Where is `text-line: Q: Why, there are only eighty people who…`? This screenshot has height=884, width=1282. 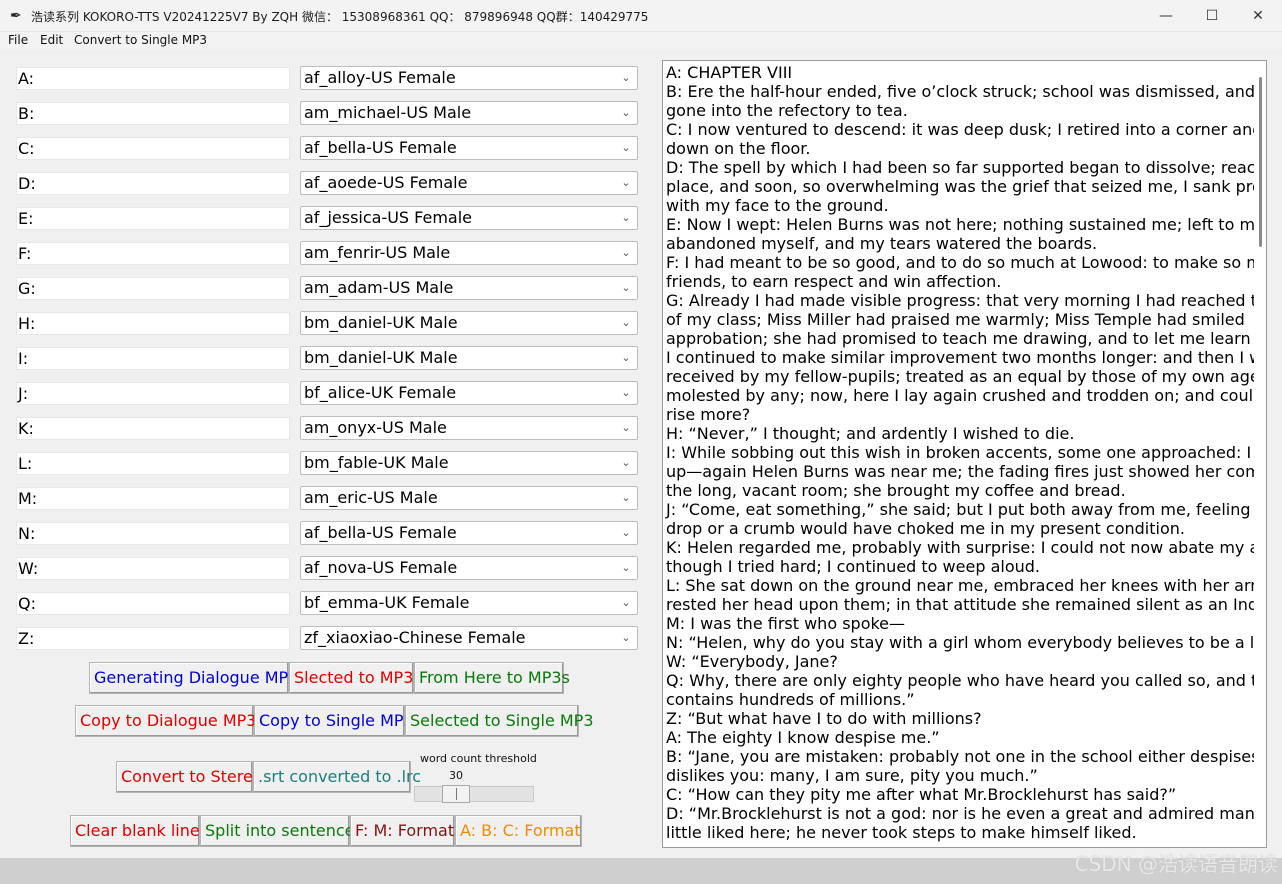 text-line: Q: Why, there are only eighty people who… is located at coordinates (966, 680).